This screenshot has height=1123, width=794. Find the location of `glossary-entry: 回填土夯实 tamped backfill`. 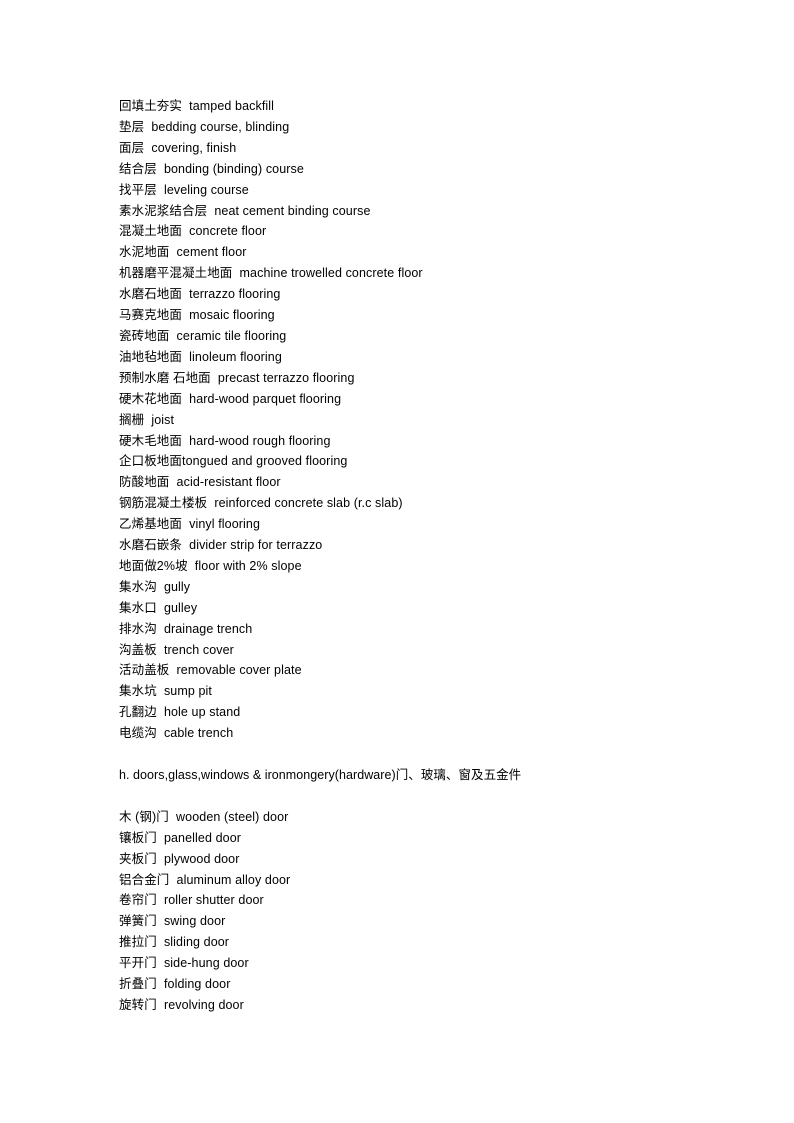

glossary-entry: 回填土夯实 tamped backfill is located at coordinates (197, 106).